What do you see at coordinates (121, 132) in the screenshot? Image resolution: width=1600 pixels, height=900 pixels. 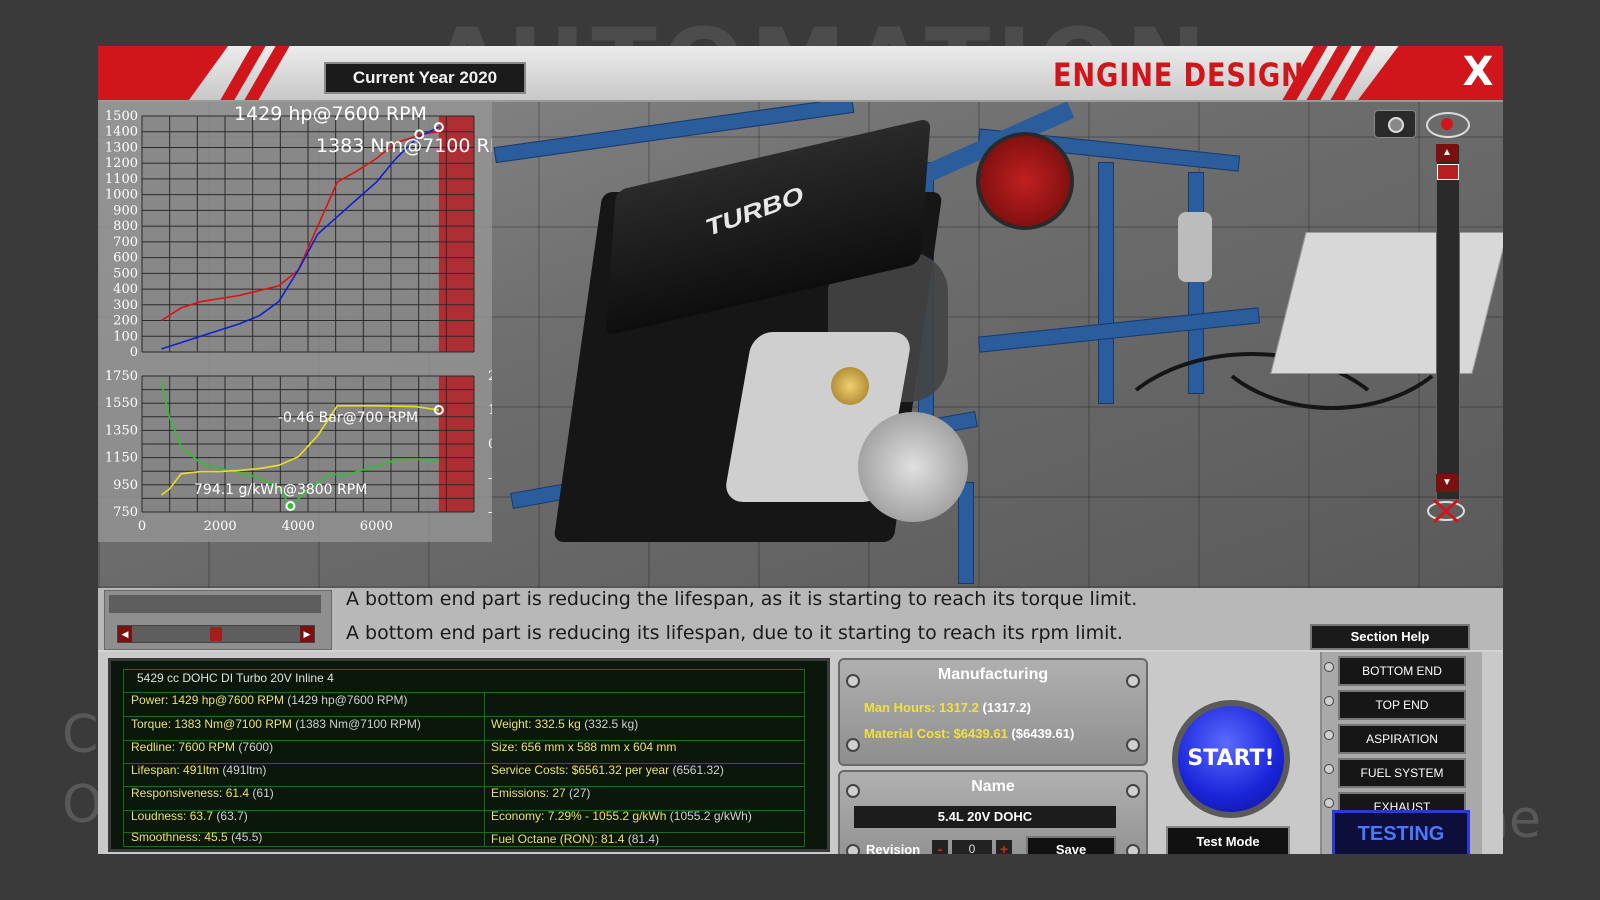 I see `y-tick-label: 1400` at bounding box center [121, 132].